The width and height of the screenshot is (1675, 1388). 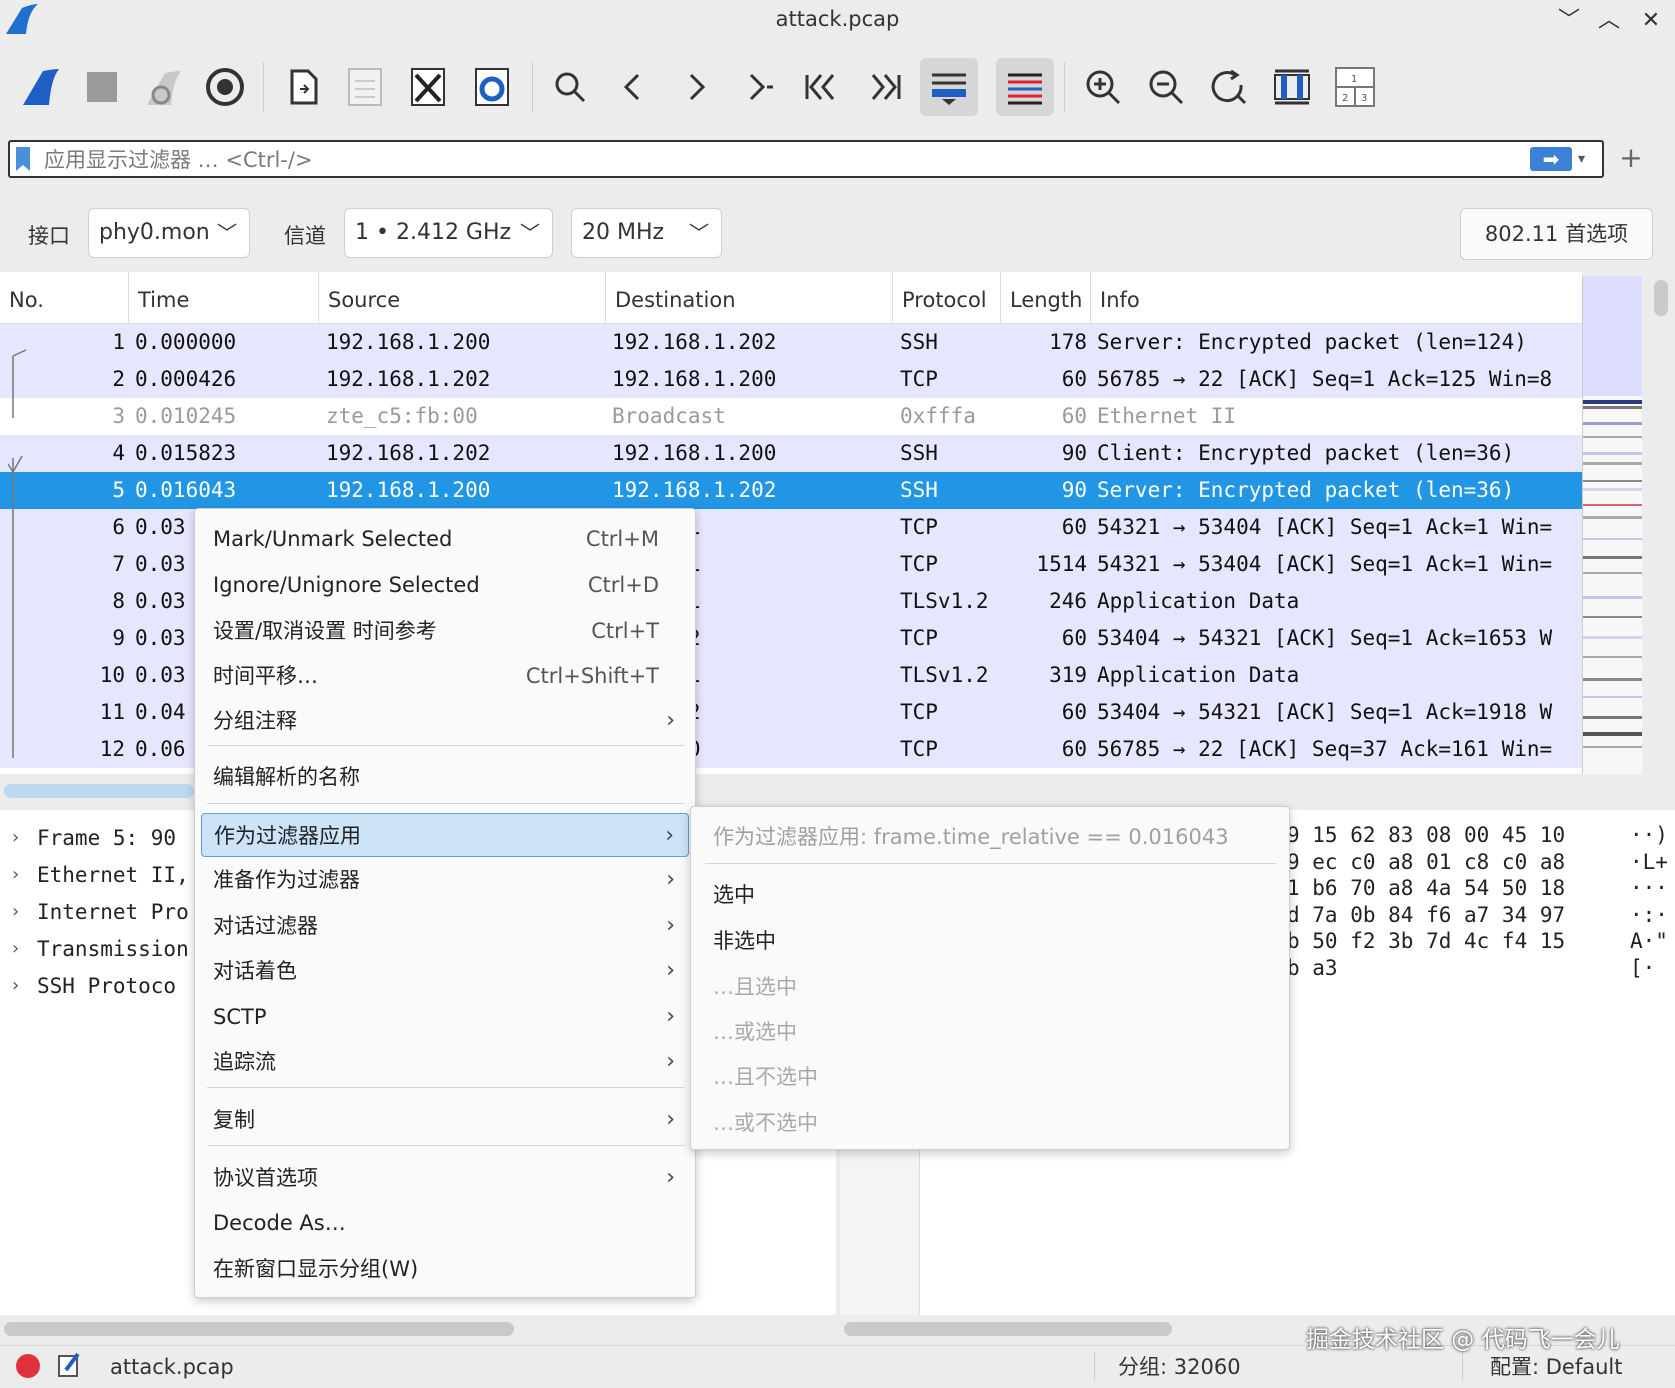 I want to click on context-menu-item: 对话过滤器 ›, so click(x=445, y=926).